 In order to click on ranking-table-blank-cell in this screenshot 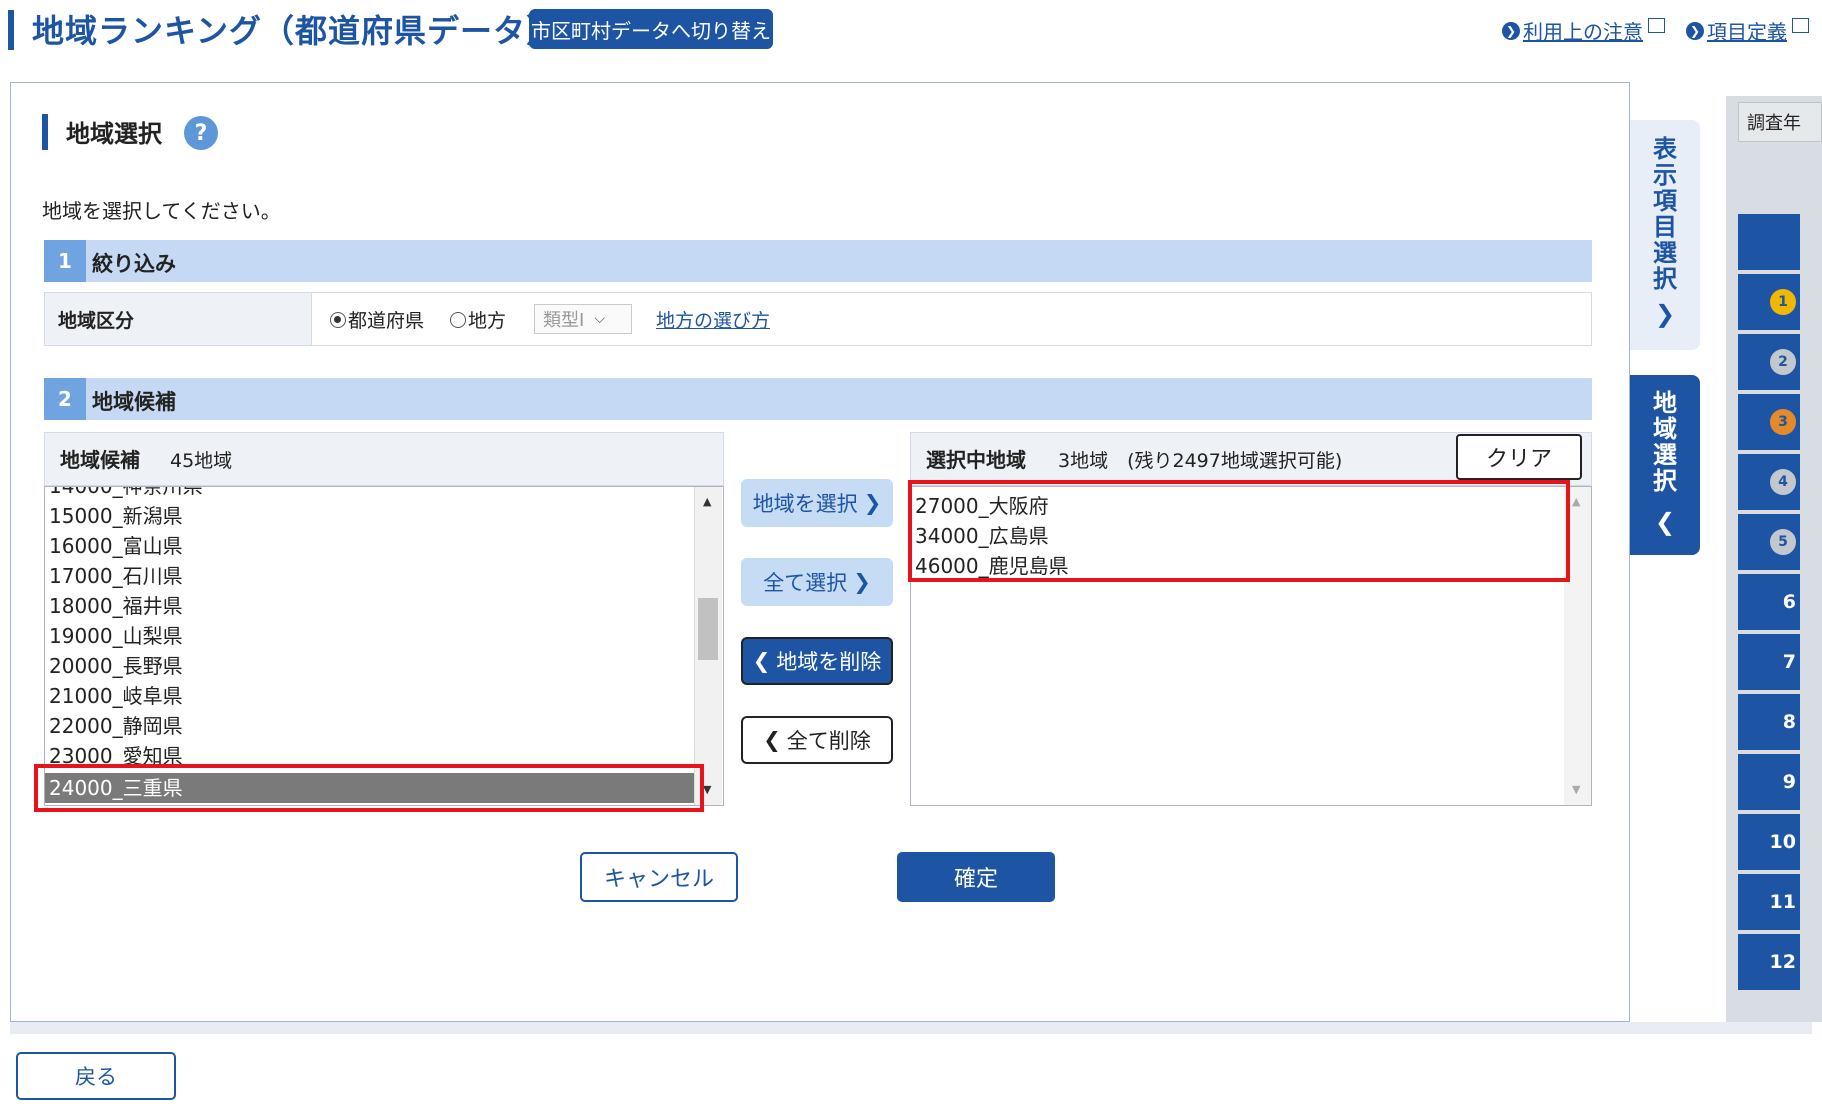, I will do `click(1769, 243)`.